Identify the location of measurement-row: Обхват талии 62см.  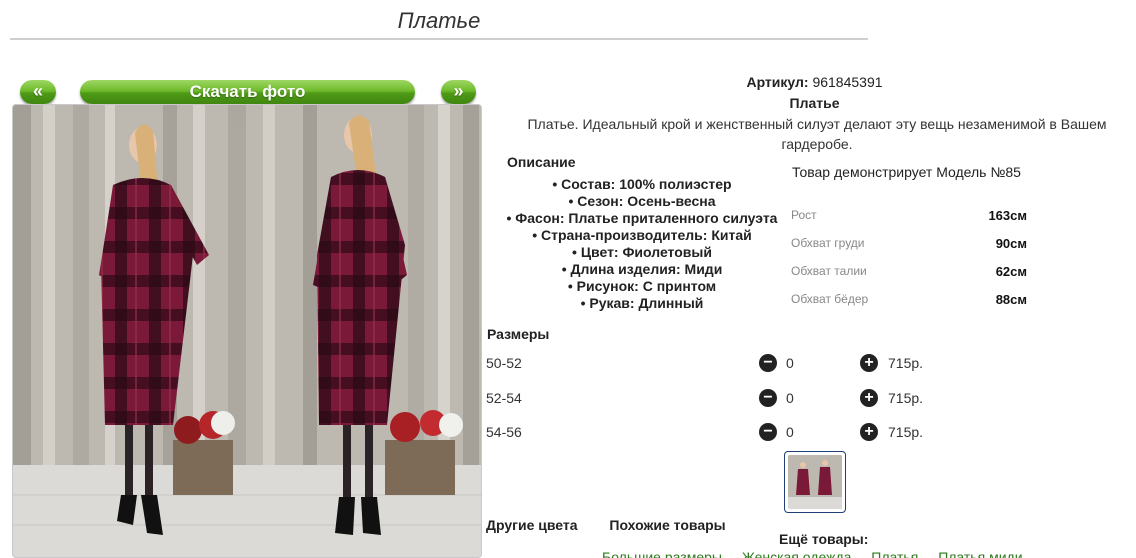
(909, 274).